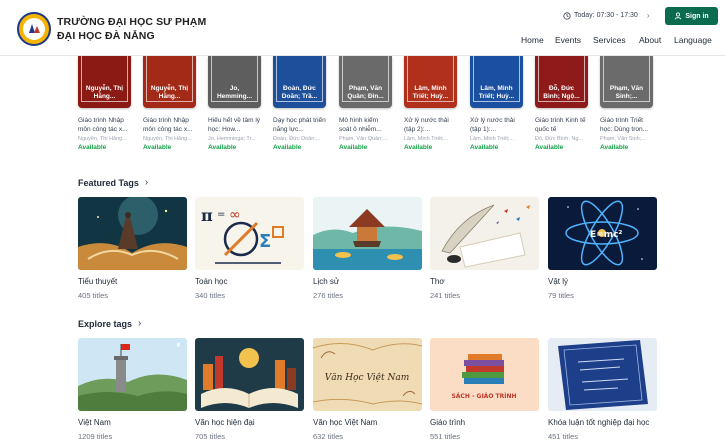 The image size is (725, 446). I want to click on tag-tile-tho: Thơ 241 titles, so click(484, 248).